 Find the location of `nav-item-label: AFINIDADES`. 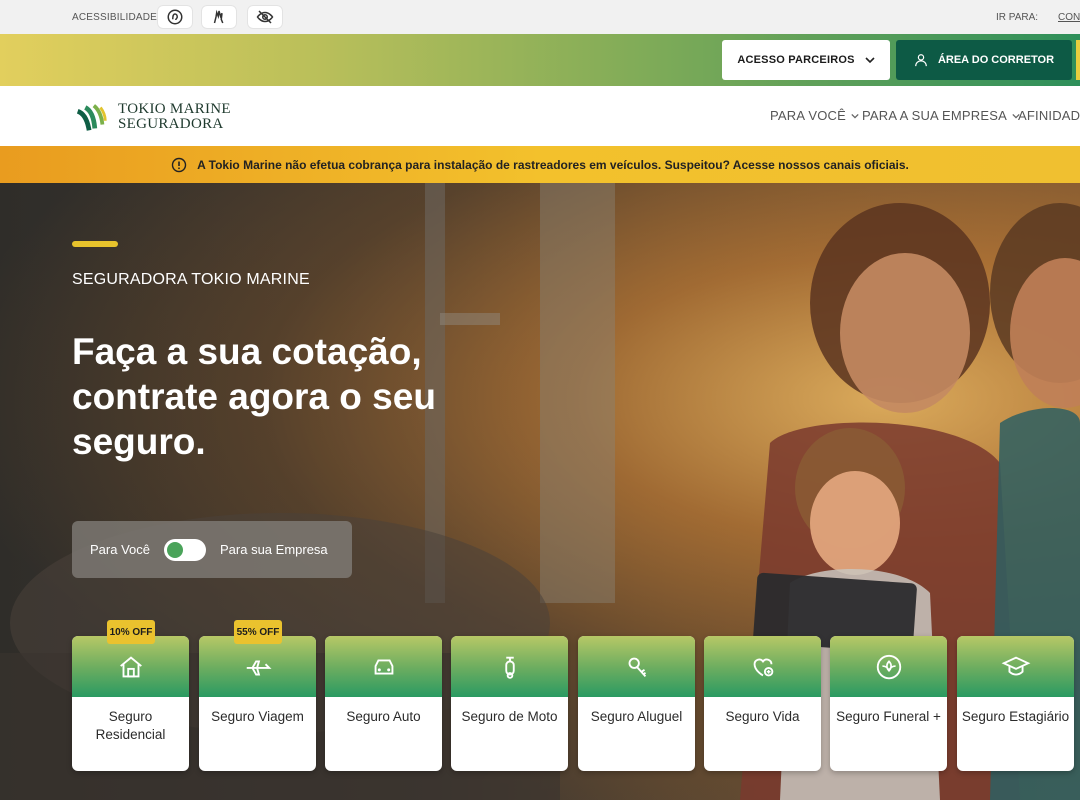

nav-item-label: AFINIDADES is located at coordinates (1049, 115).